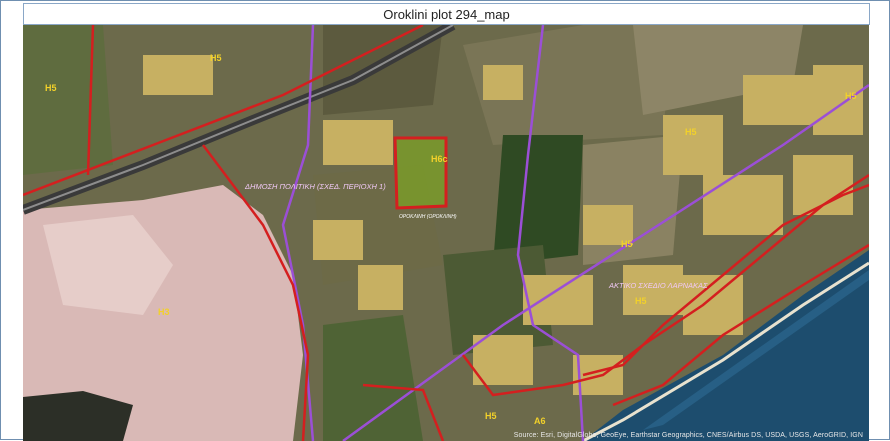 The width and height of the screenshot is (890, 441). I want to click on highlighted-plot-label: H6c, so click(439, 159).